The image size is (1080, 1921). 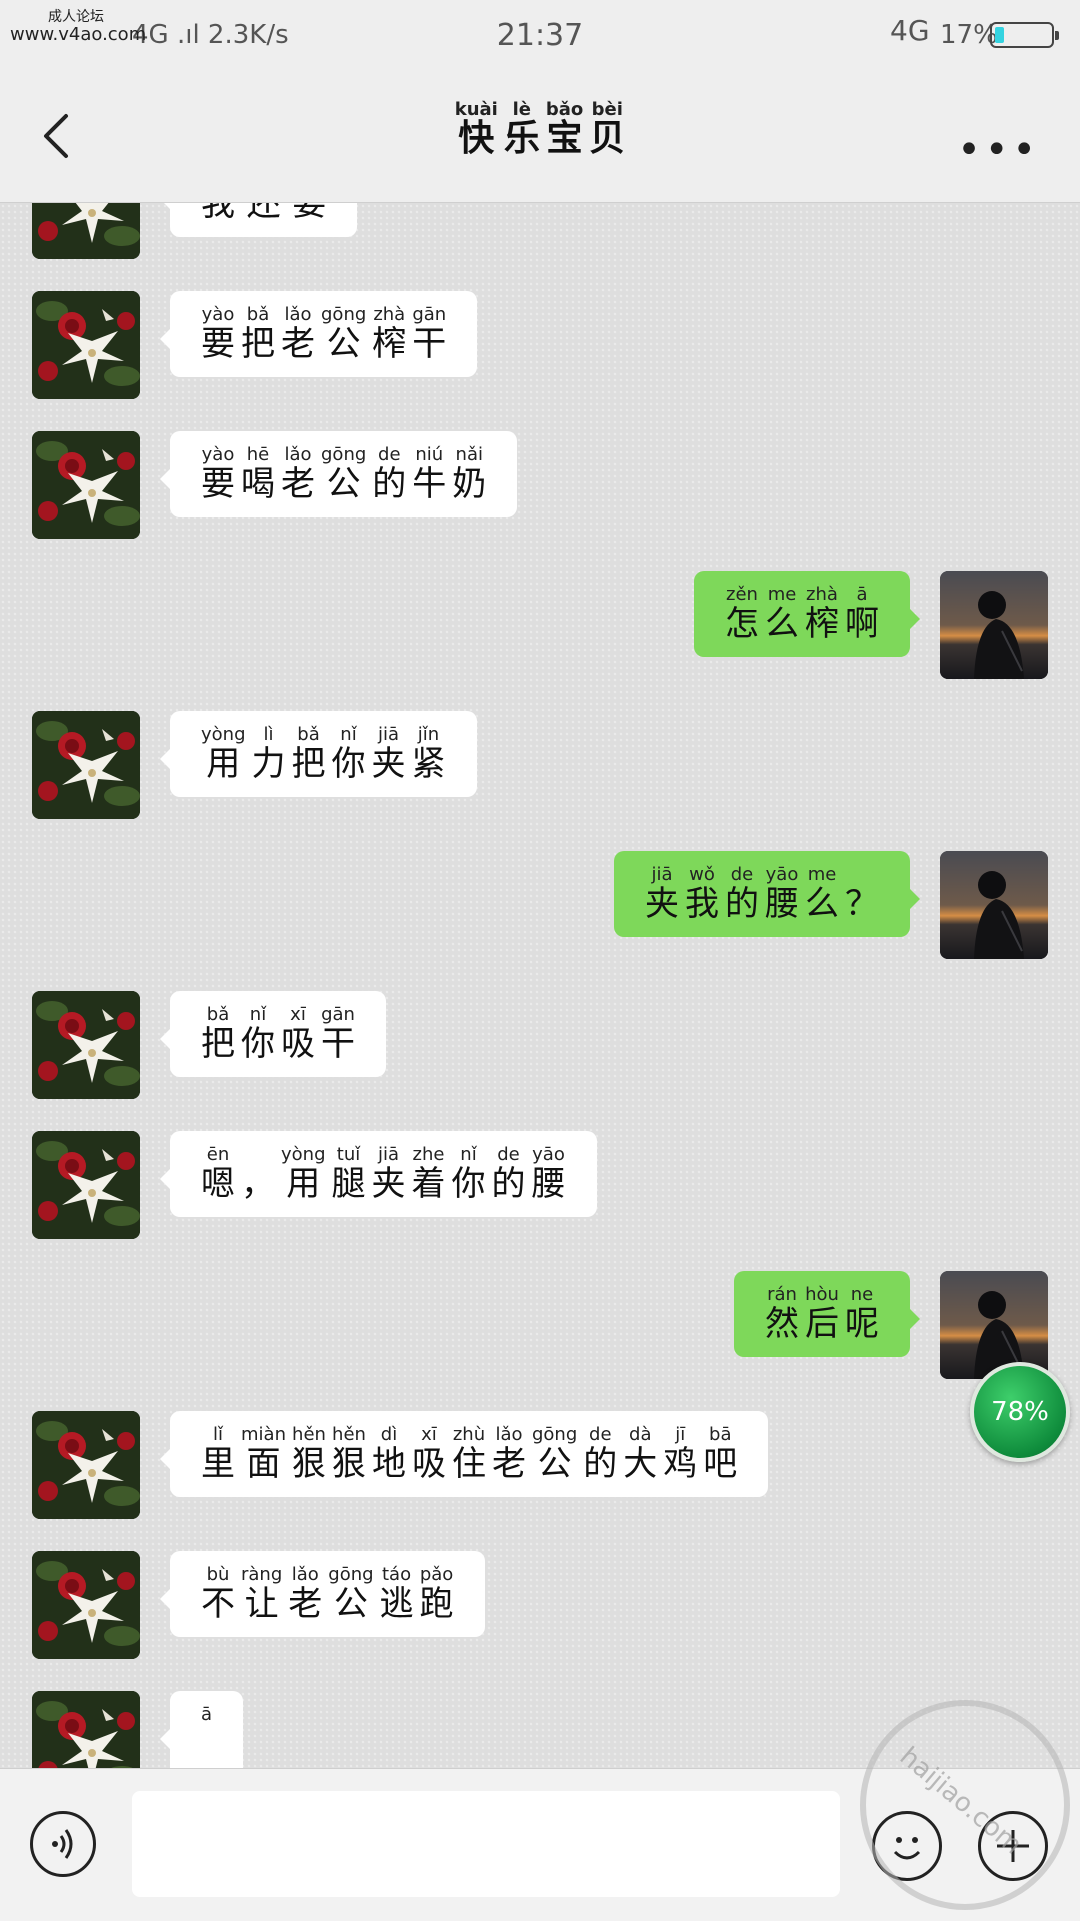 I want to click on pinyin-text: lè, so click(x=522, y=109).